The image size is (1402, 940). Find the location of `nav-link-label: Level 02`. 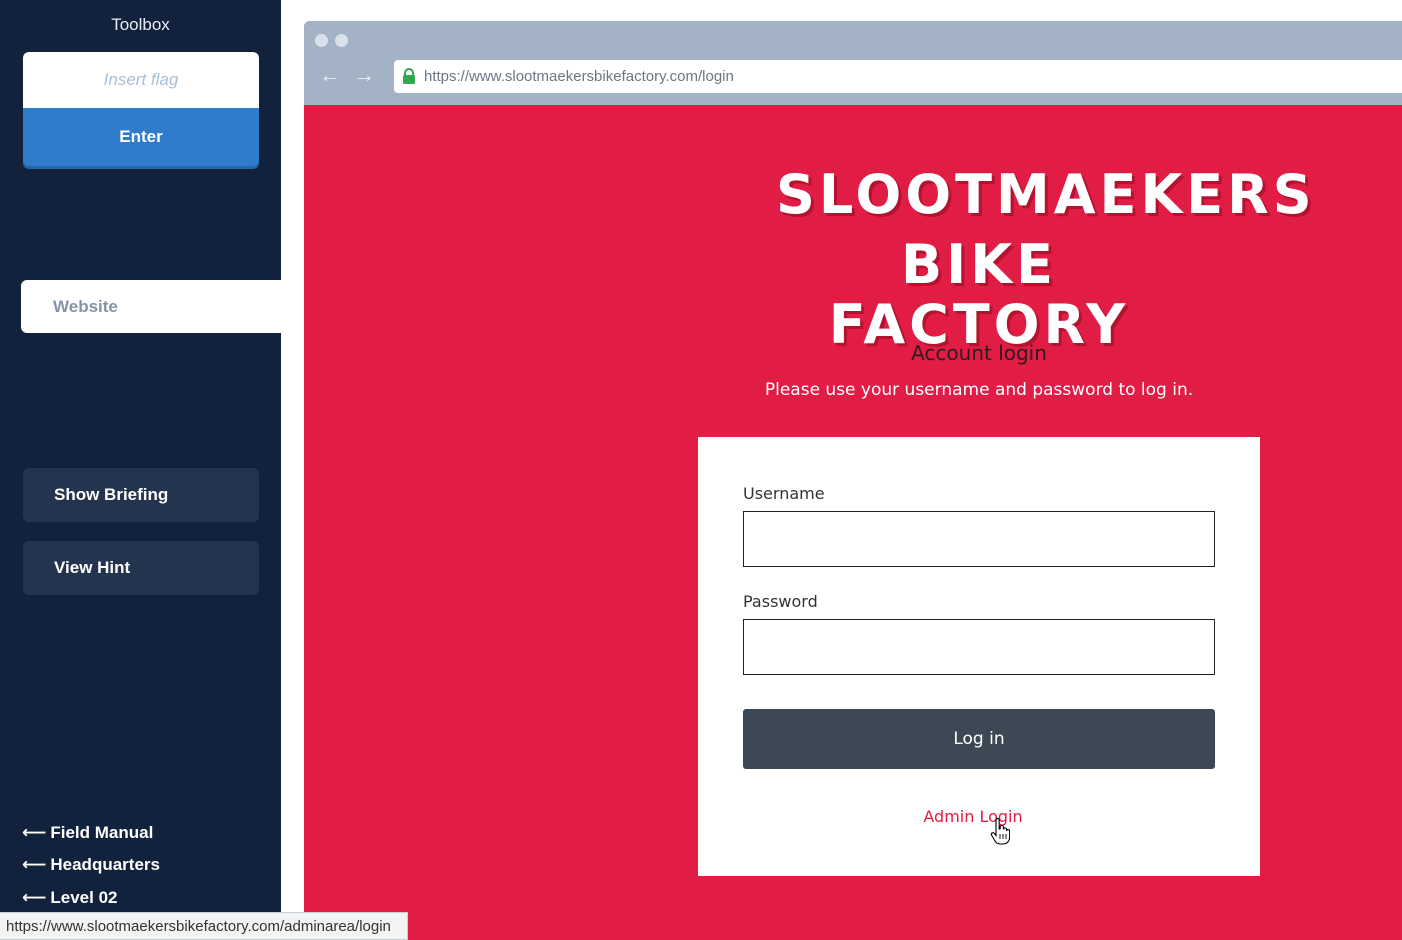

nav-link-label: Level 02 is located at coordinates (84, 897).